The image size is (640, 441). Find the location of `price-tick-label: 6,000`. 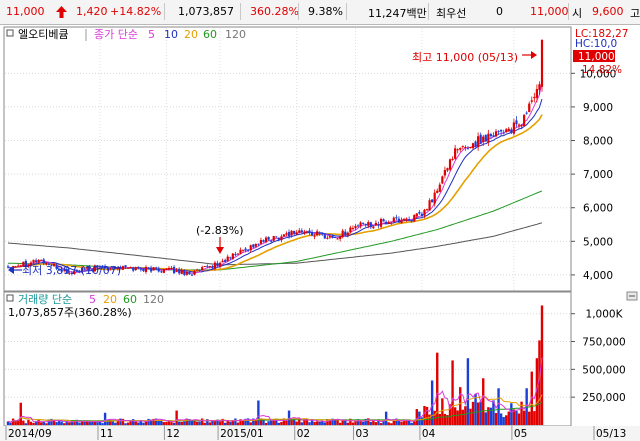

price-tick-label: 6,000 is located at coordinates (598, 209).